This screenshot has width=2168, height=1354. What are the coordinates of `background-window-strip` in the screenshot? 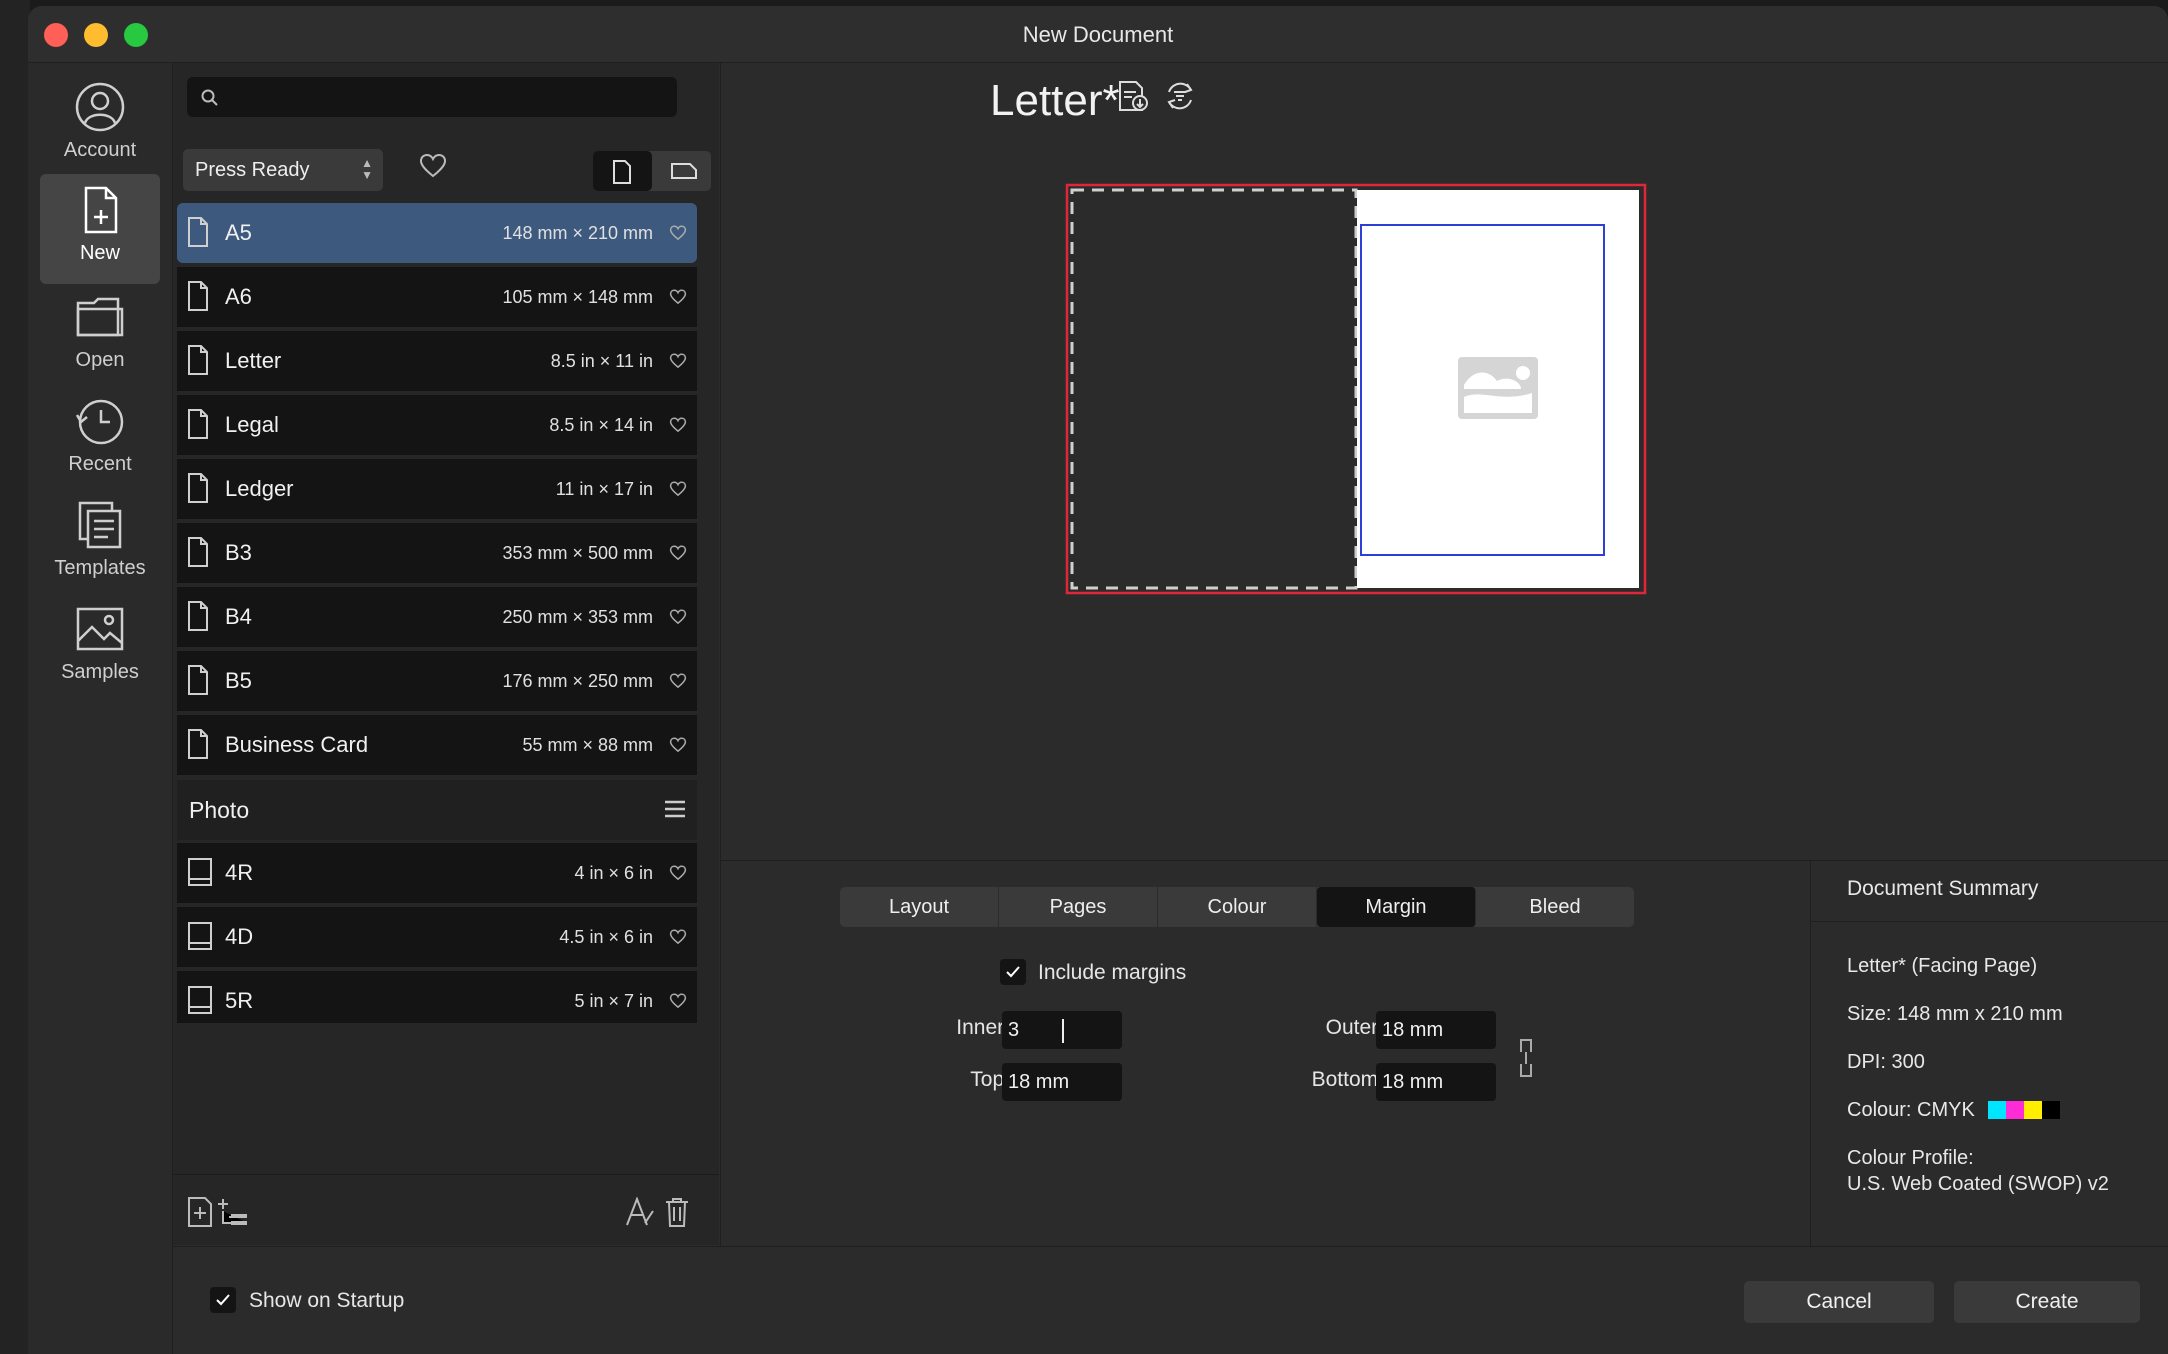 It's located at (15, 677).